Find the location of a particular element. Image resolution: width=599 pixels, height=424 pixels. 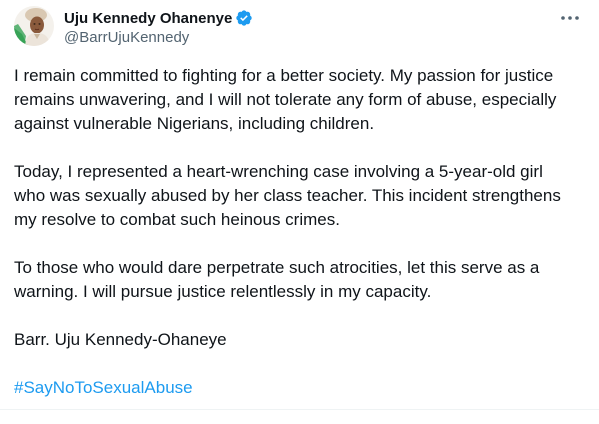

tweet-header: Uju Kennedy Ohanenye @BarrUjuKennedy is located at coordinates (299, 28).